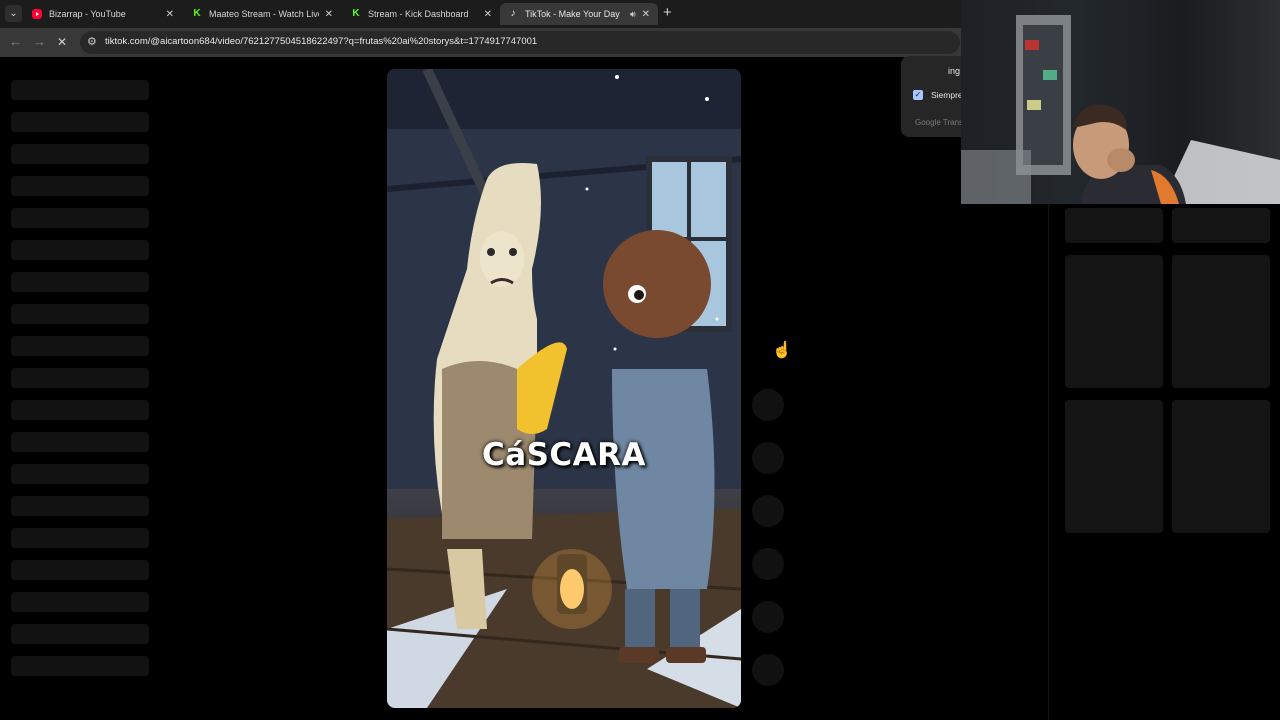 This screenshot has width=1280, height=720. What do you see at coordinates (37, 14) in the screenshot?
I see `youtube-icon` at bounding box center [37, 14].